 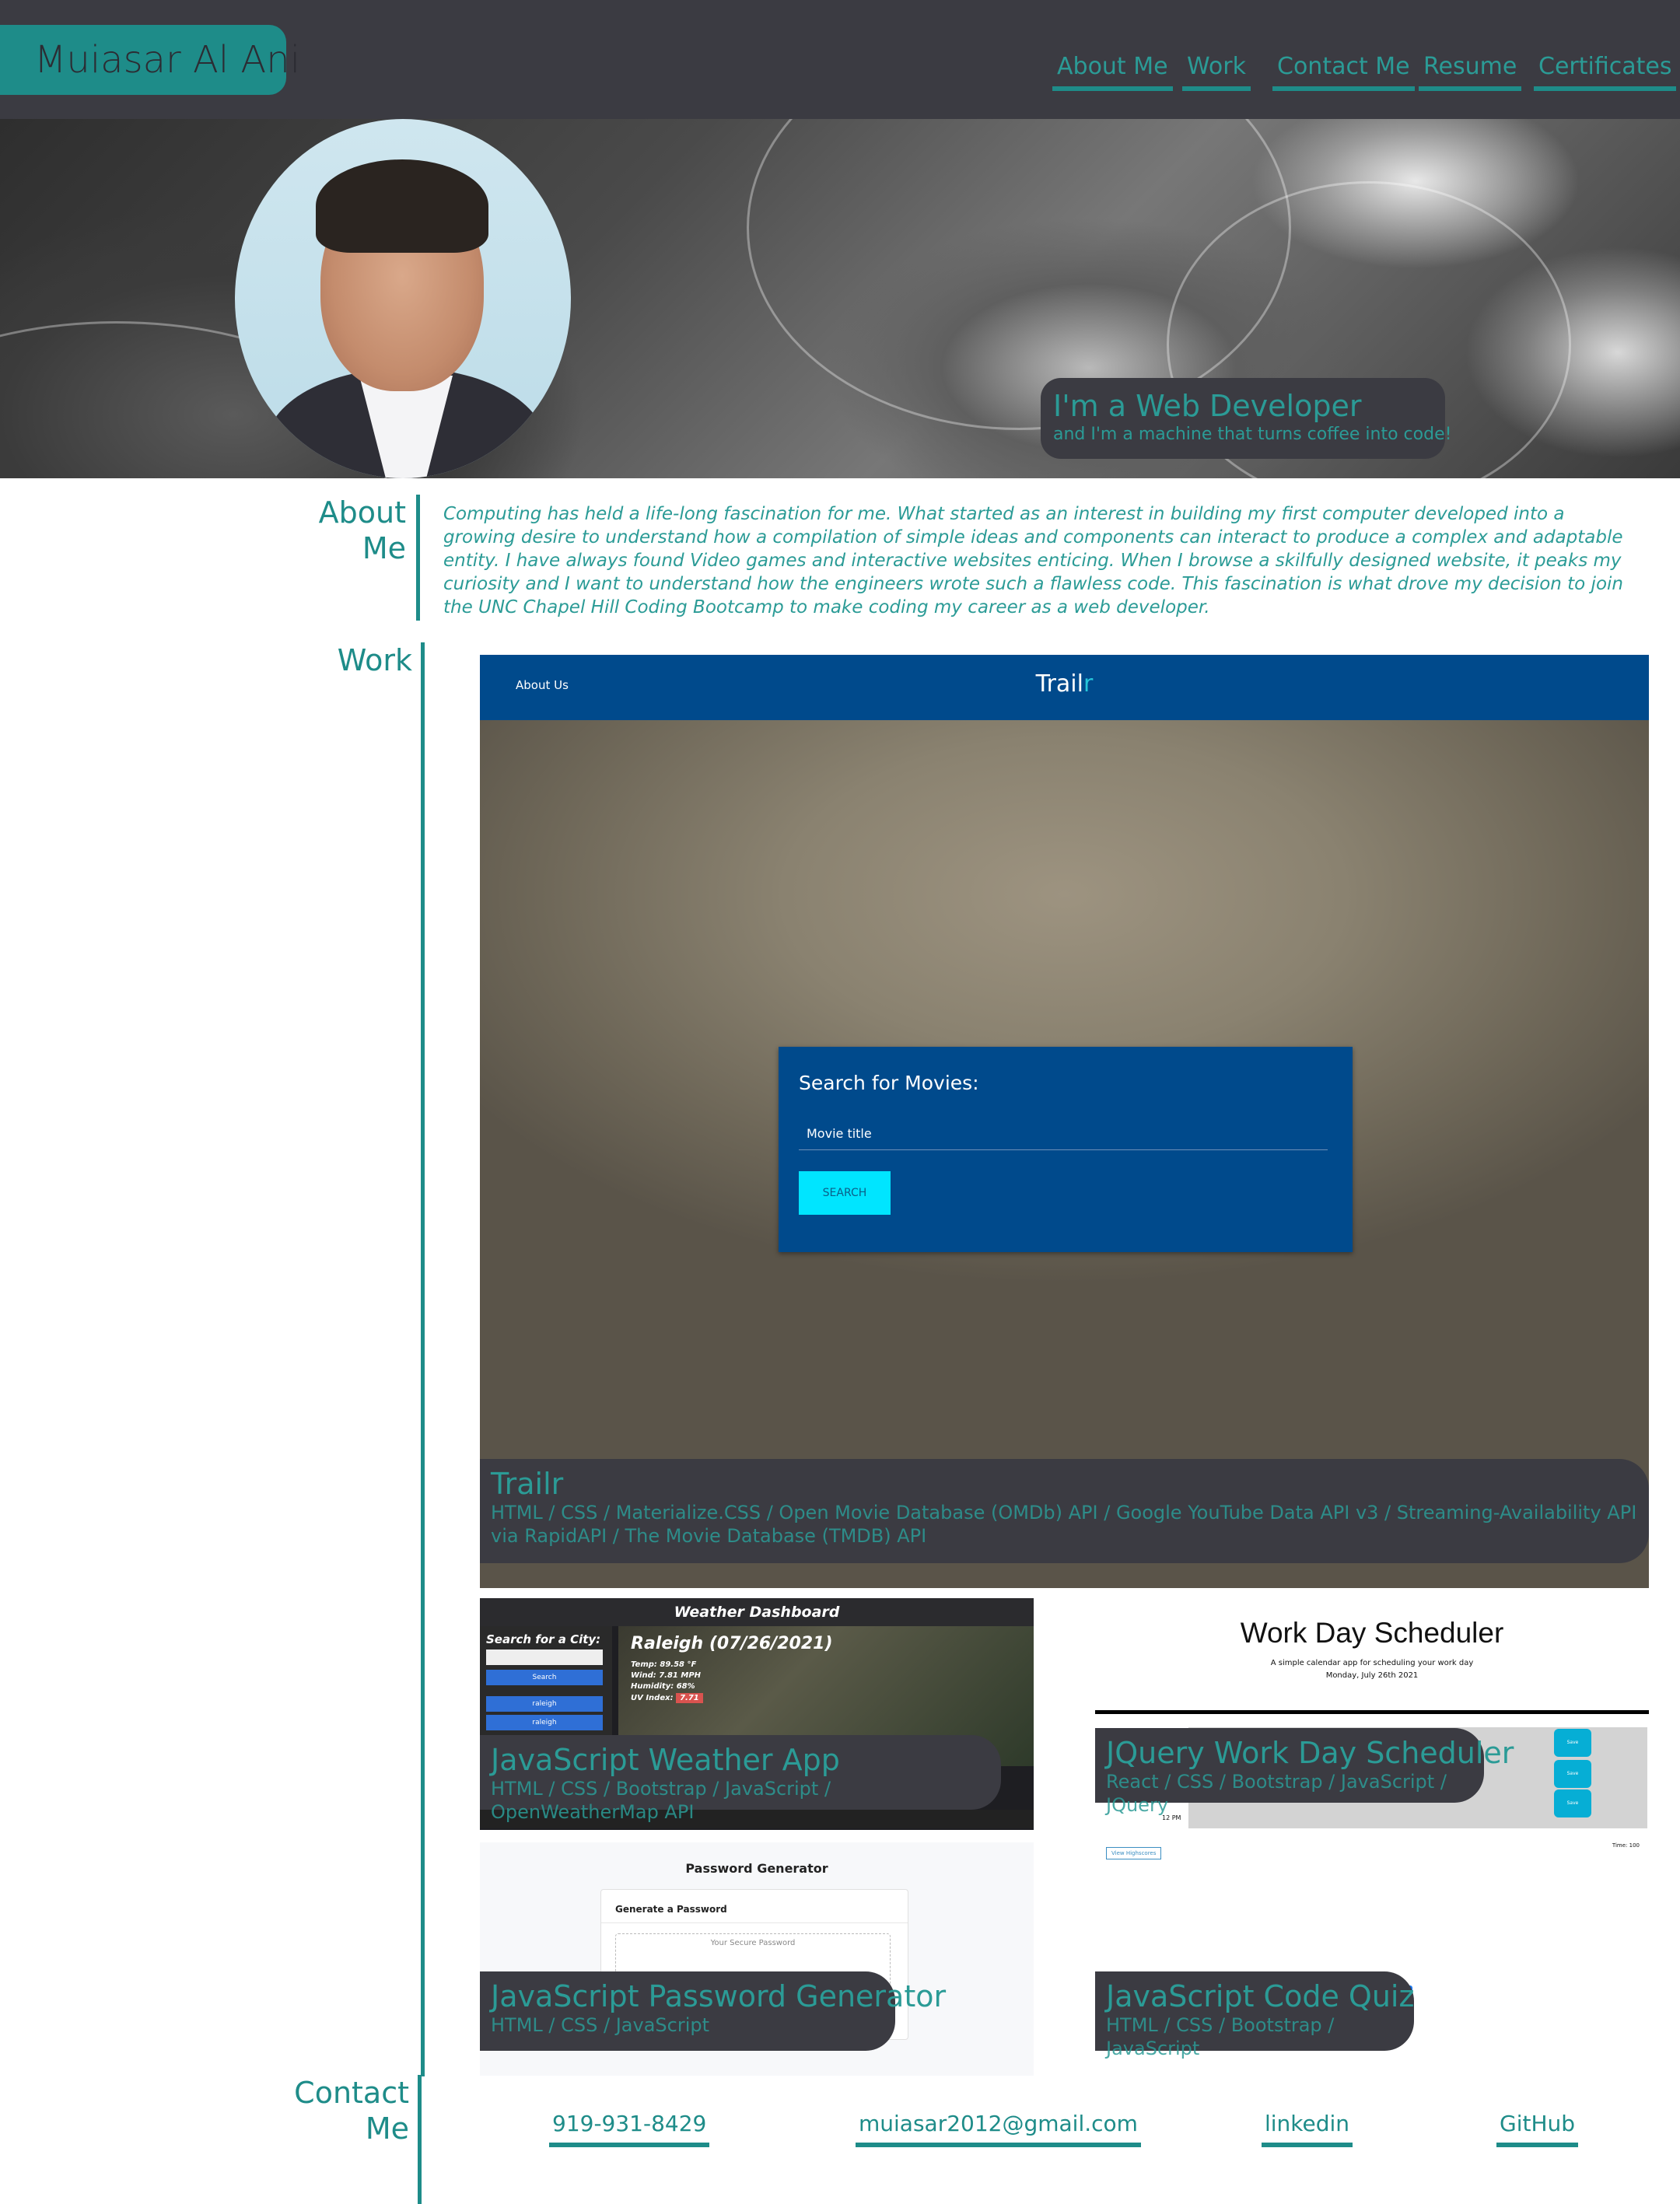 I want to click on nav-contact-me: Contact Me, so click(x=1343, y=70).